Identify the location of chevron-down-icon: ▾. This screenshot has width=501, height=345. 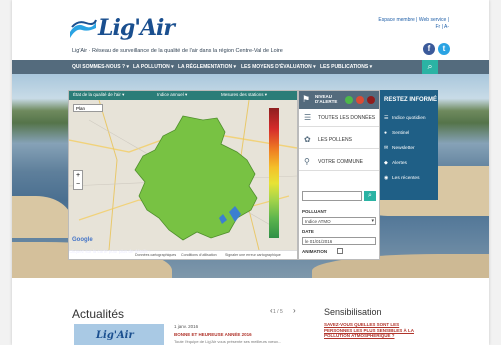
(372, 221).